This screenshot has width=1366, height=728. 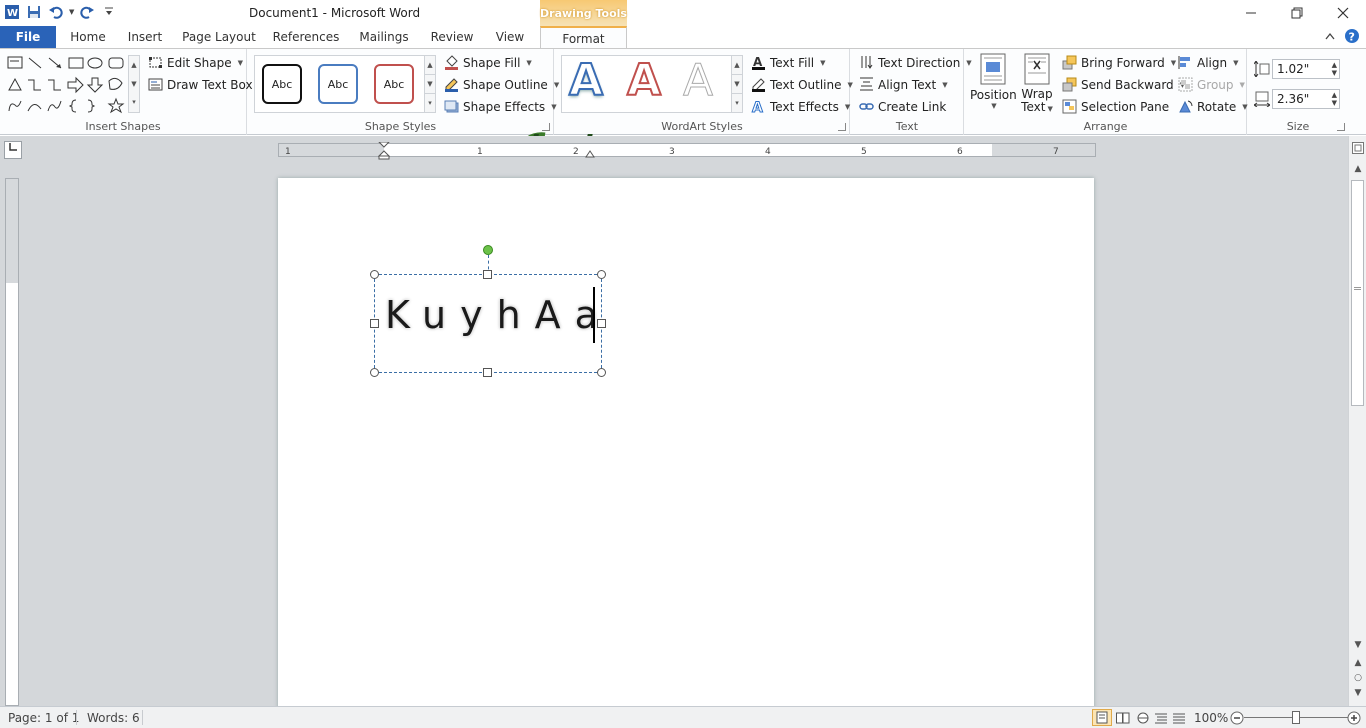 What do you see at coordinates (145, 37) in the screenshot?
I see `tab-insert: Insert` at bounding box center [145, 37].